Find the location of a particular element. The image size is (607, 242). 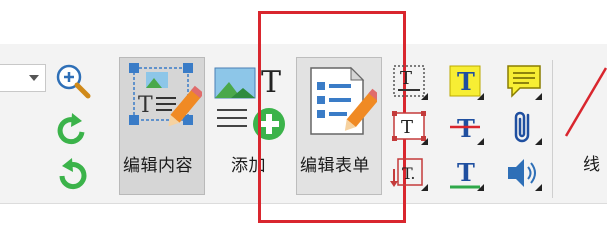

strikeout-text-button: T is located at coordinates (466, 127).